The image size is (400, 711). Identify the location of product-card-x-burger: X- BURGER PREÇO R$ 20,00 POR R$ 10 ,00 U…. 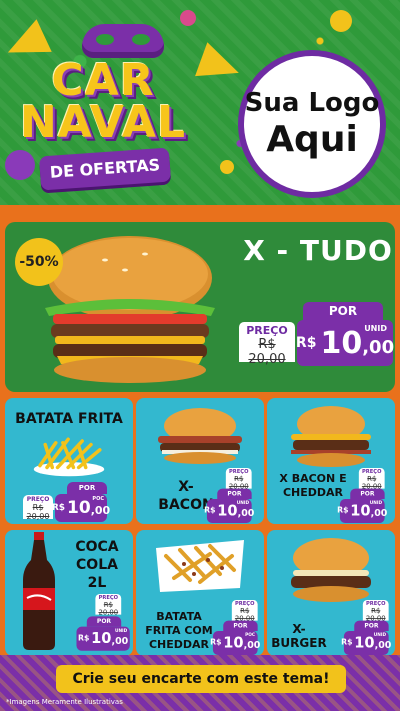
(331, 593).